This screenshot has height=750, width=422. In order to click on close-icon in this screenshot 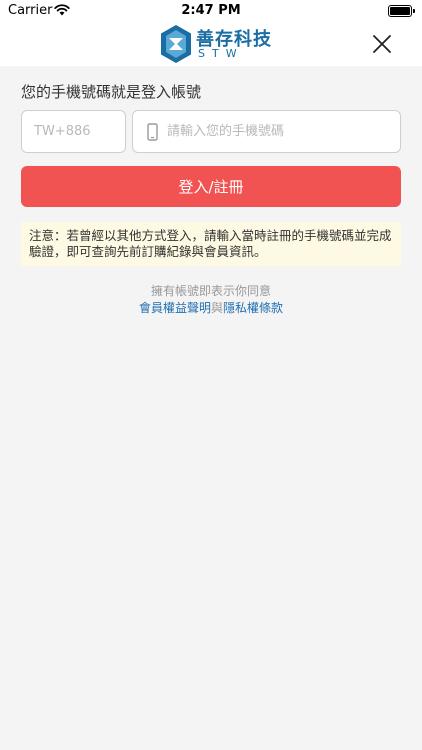, I will do `click(382, 44)`.